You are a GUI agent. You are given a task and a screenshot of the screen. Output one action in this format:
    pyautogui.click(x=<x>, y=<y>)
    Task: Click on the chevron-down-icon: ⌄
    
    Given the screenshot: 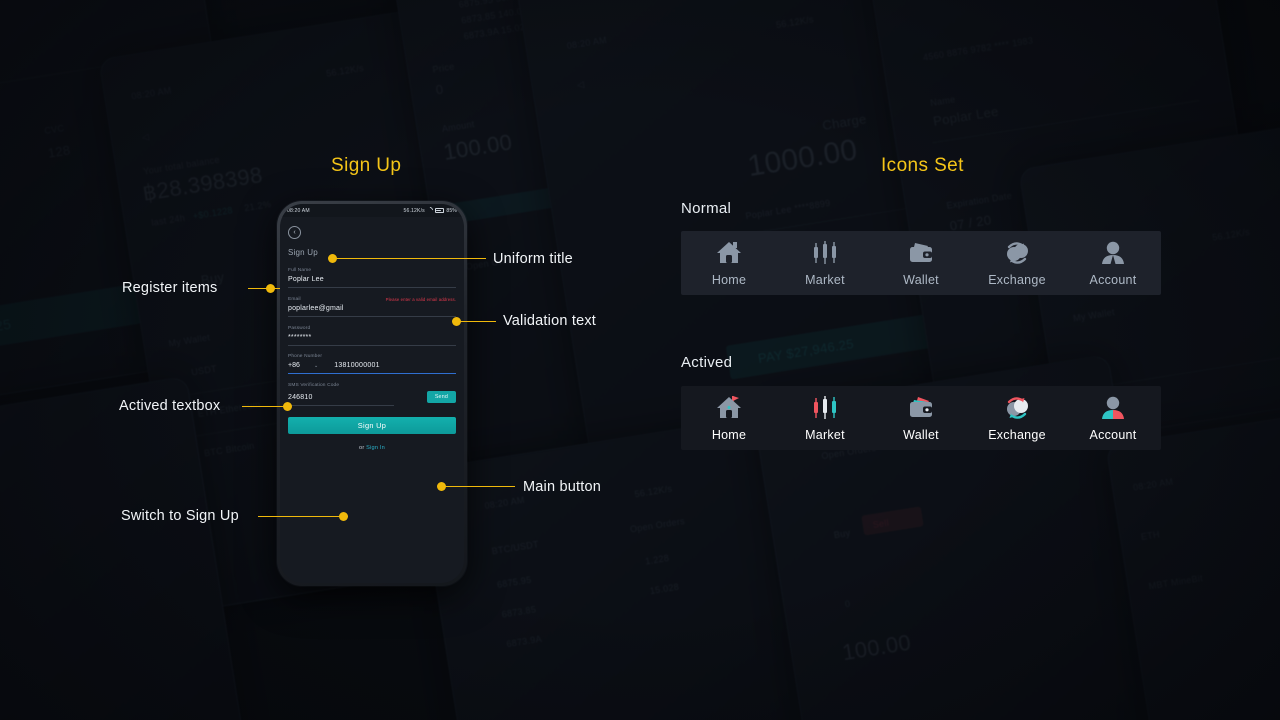 What is the action you would take?
    pyautogui.click(x=316, y=366)
    